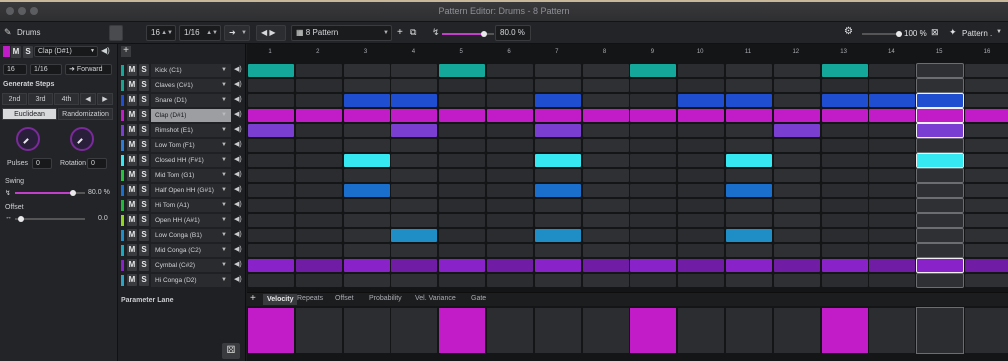  I want to click on swing-value-field: 80.0 %, so click(513, 33).